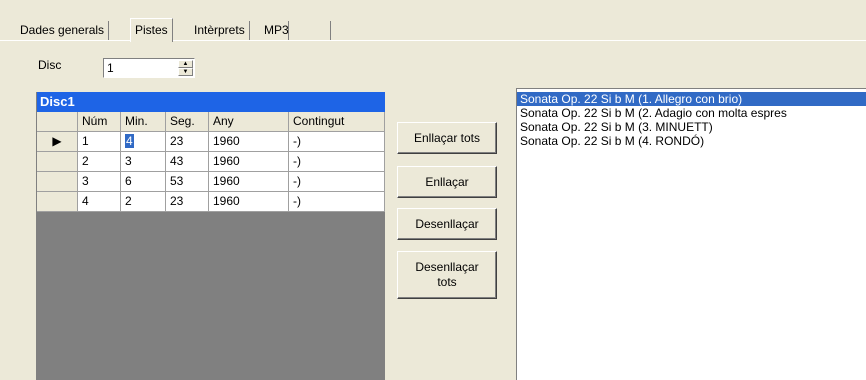  What do you see at coordinates (220, 30) in the screenshot?
I see `tab-interprets: Intèrprets` at bounding box center [220, 30].